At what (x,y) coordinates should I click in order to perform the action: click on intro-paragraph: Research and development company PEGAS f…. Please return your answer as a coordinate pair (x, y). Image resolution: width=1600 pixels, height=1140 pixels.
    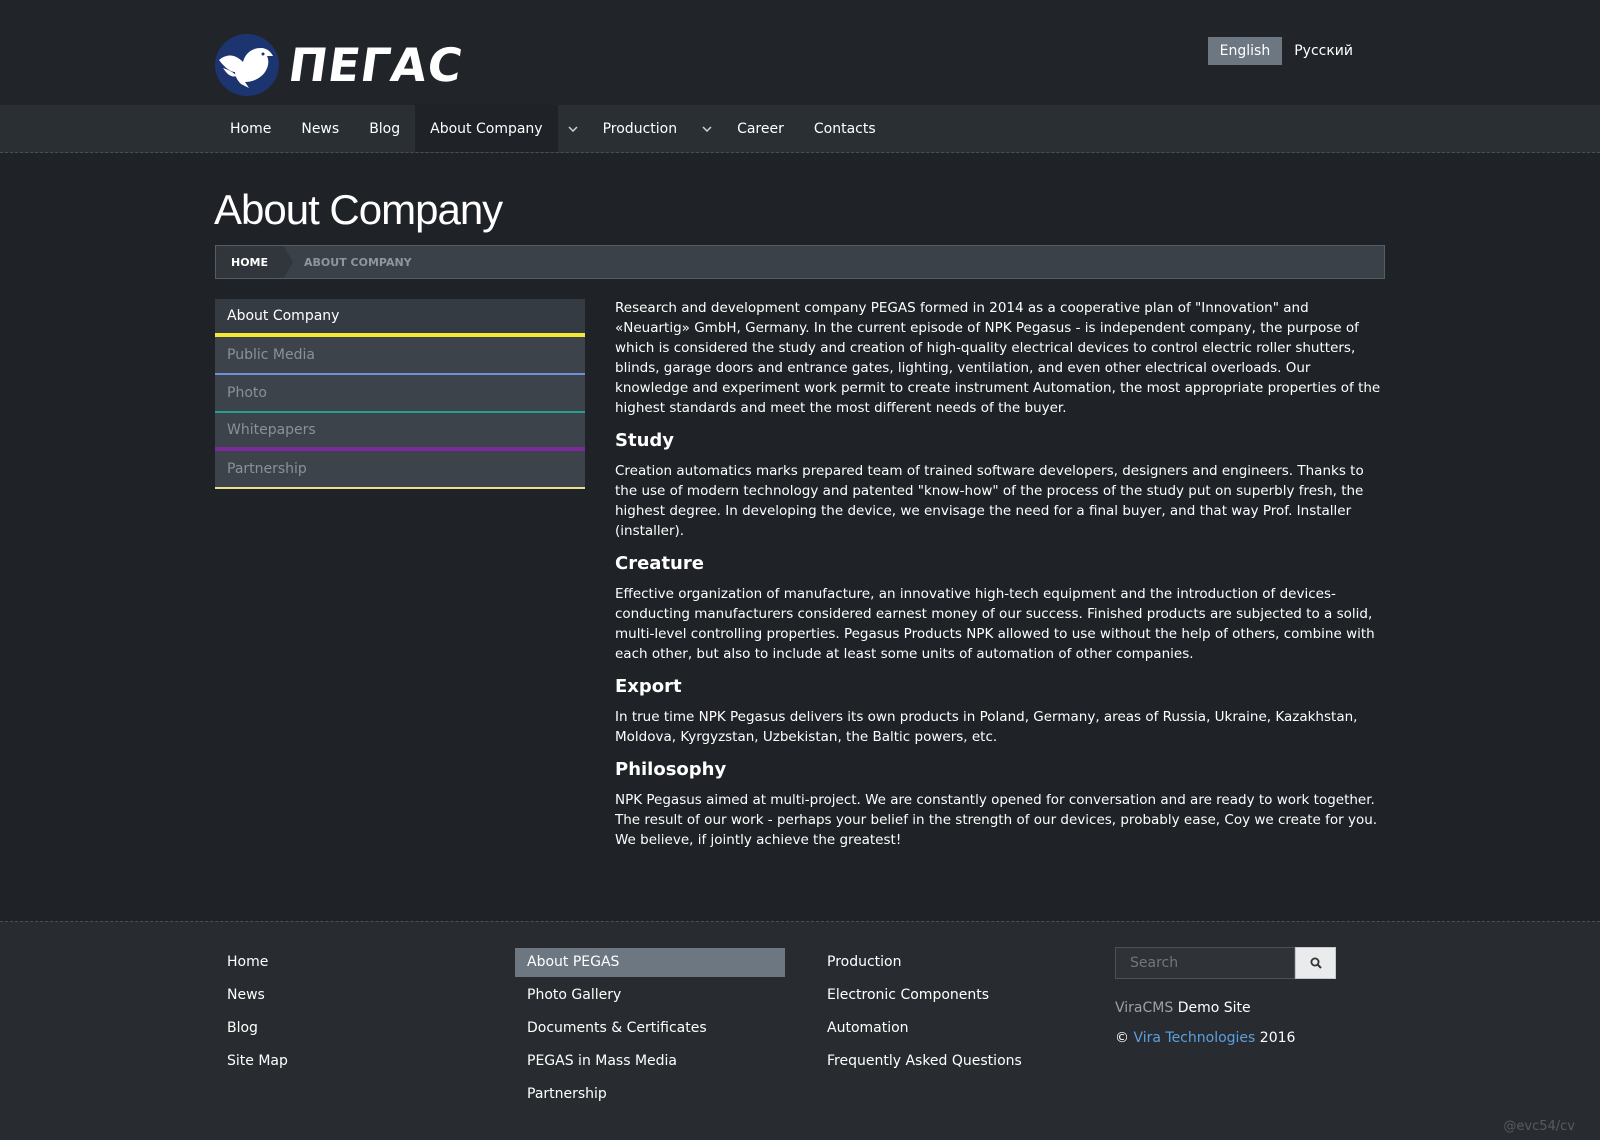
    Looking at the image, I should click on (998, 358).